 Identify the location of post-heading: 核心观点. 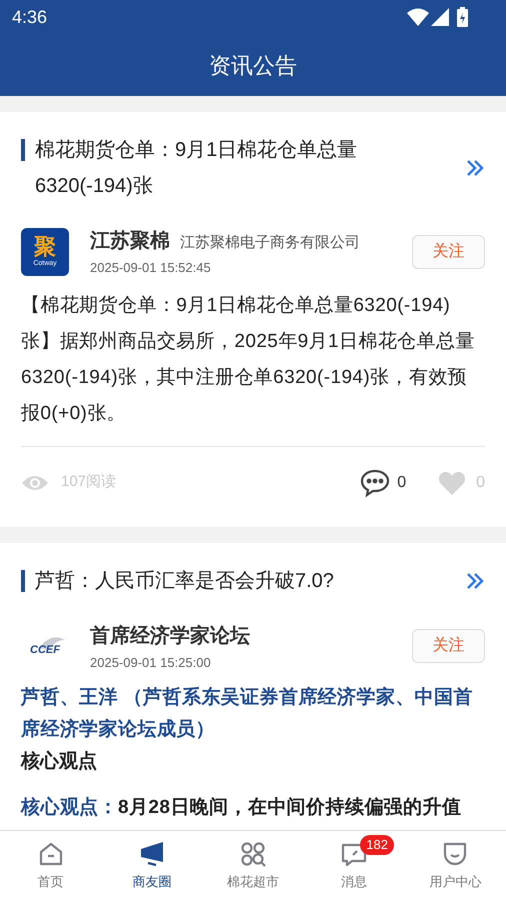
(59, 762).